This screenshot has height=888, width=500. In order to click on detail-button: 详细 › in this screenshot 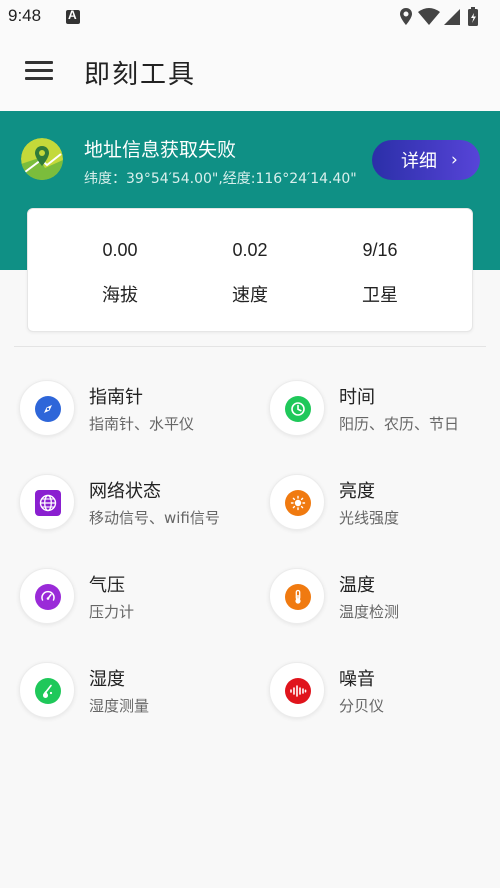, I will do `click(426, 160)`.